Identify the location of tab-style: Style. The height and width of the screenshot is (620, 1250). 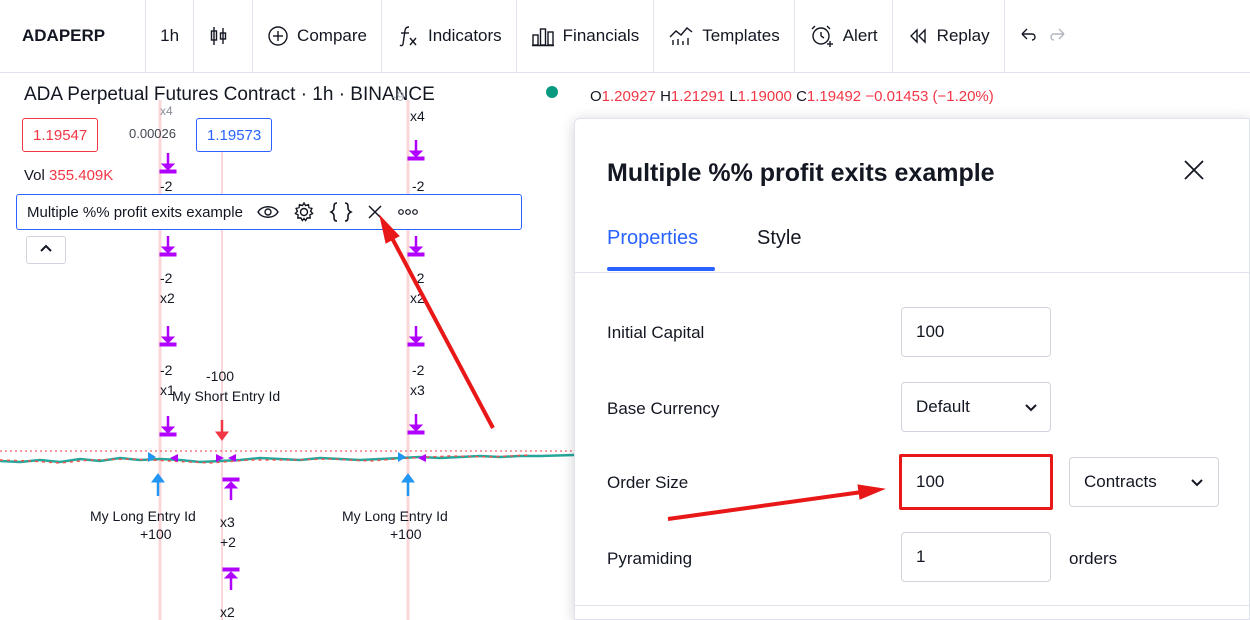
(779, 238).